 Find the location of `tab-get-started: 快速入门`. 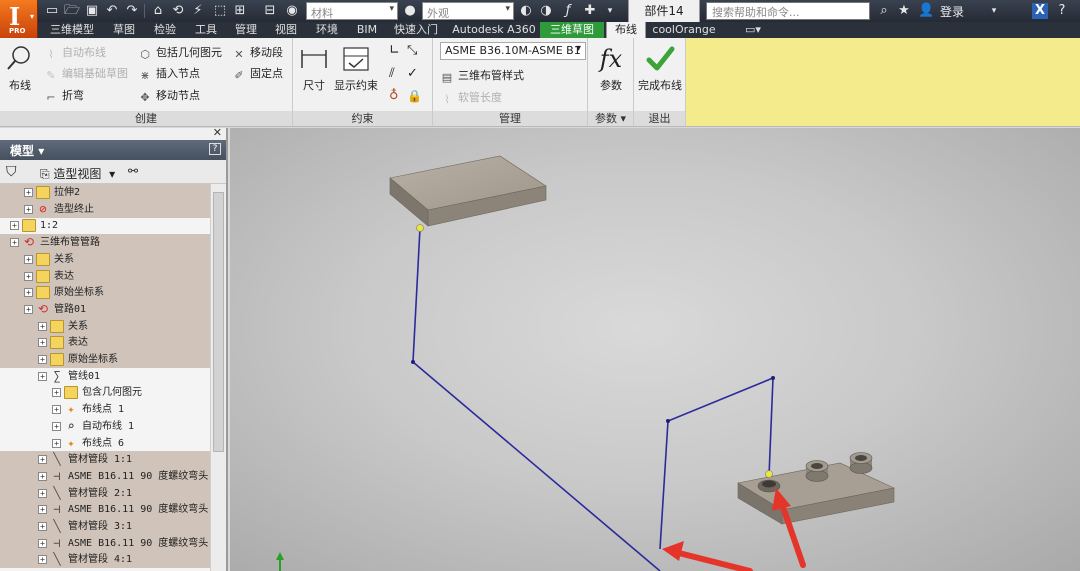

tab-get-started: 快速入门 is located at coordinates (416, 30).